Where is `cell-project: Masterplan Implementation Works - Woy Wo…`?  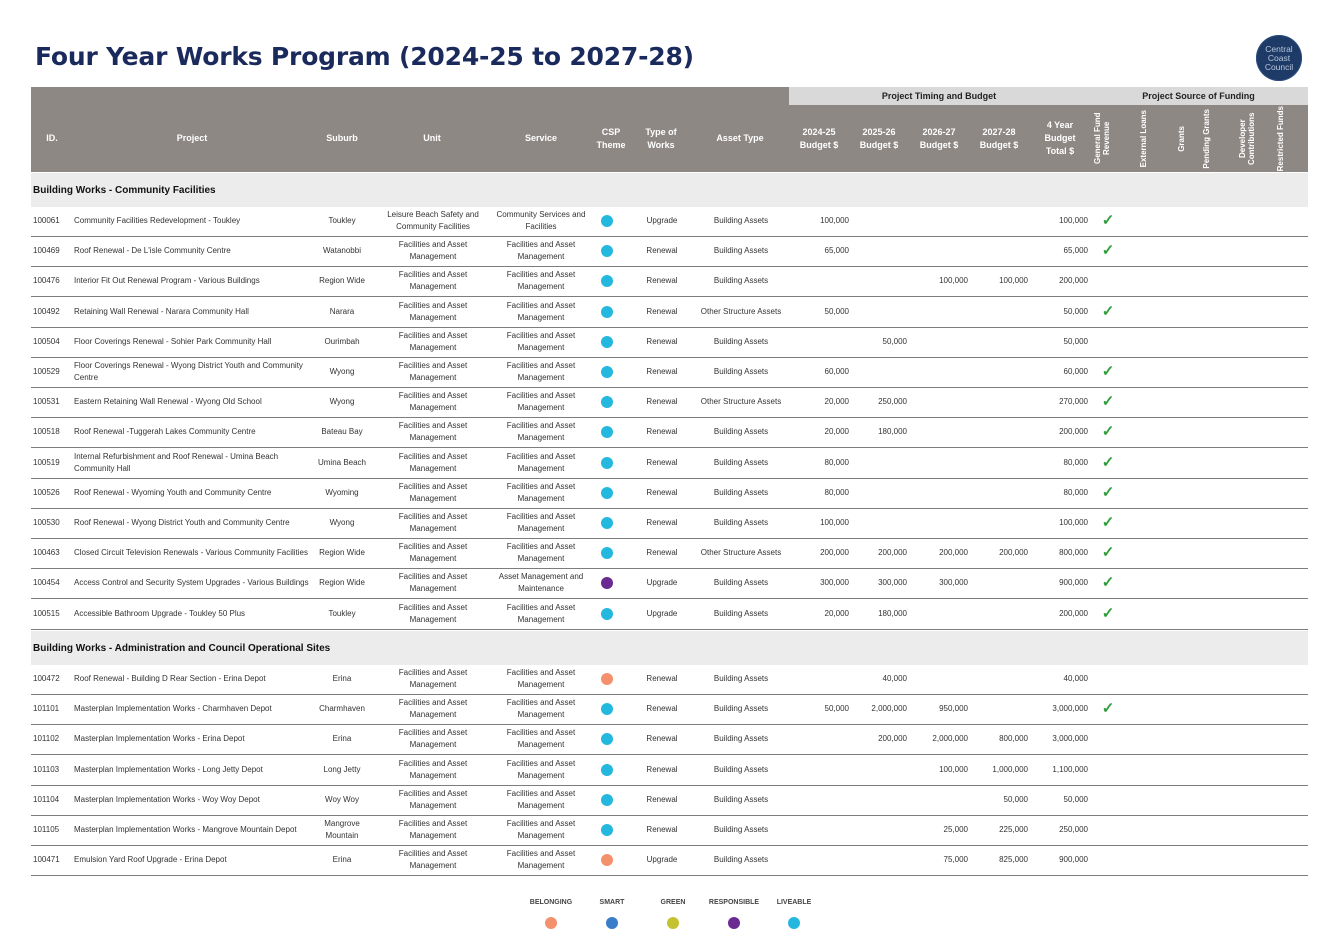
cell-project: Masterplan Implementation Works - Woy Wo… is located at coordinates (167, 799).